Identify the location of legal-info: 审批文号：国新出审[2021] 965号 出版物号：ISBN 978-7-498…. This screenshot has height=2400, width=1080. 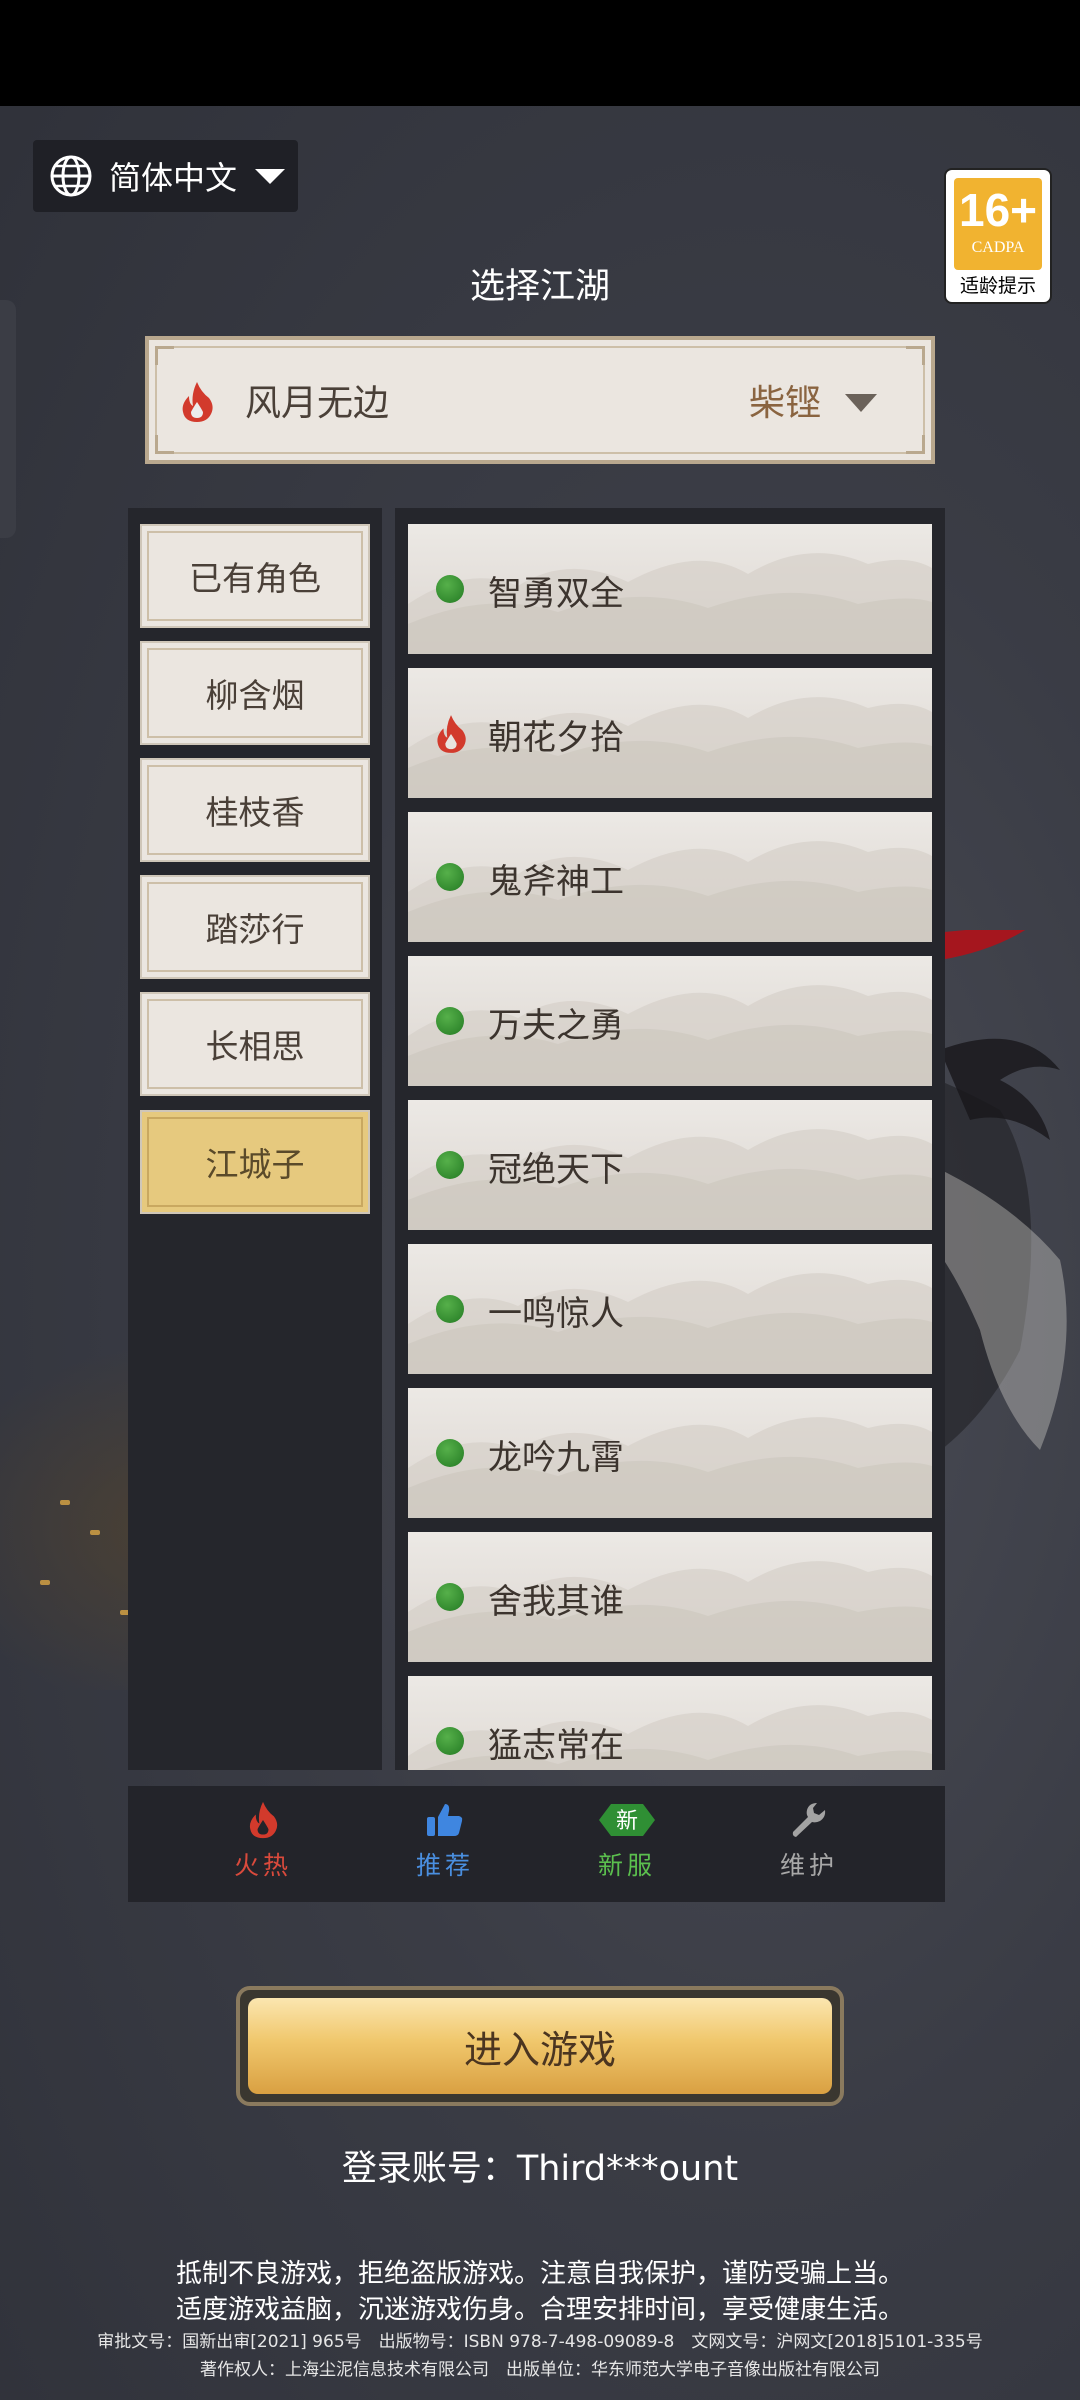
(540, 2356).